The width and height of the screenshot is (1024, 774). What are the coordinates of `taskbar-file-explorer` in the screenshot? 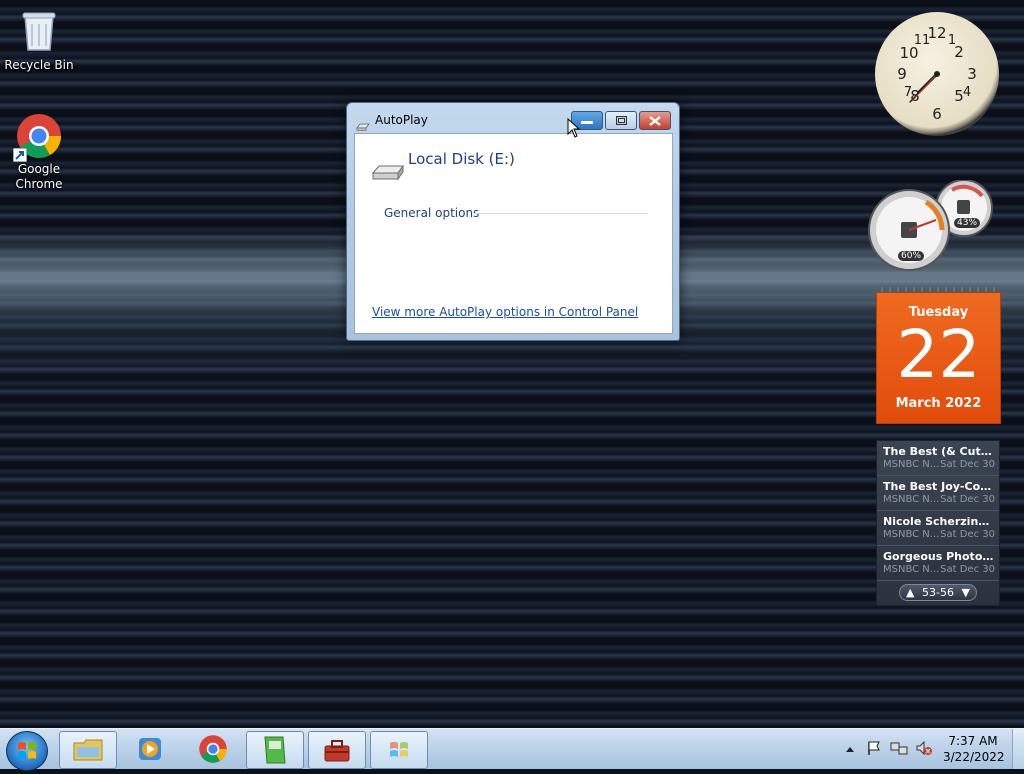 It's located at (88, 750).